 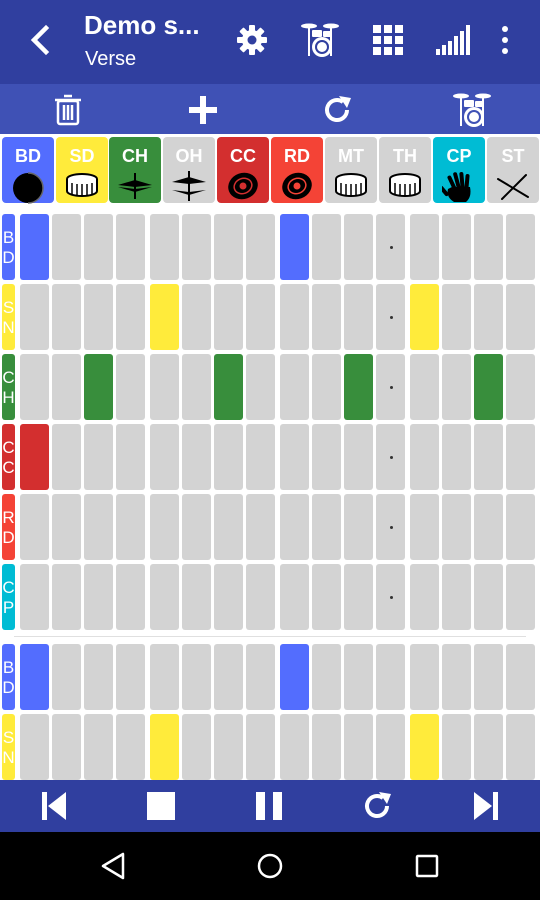 What do you see at coordinates (8, 527) in the screenshot?
I see `track-label-rd: RD` at bounding box center [8, 527].